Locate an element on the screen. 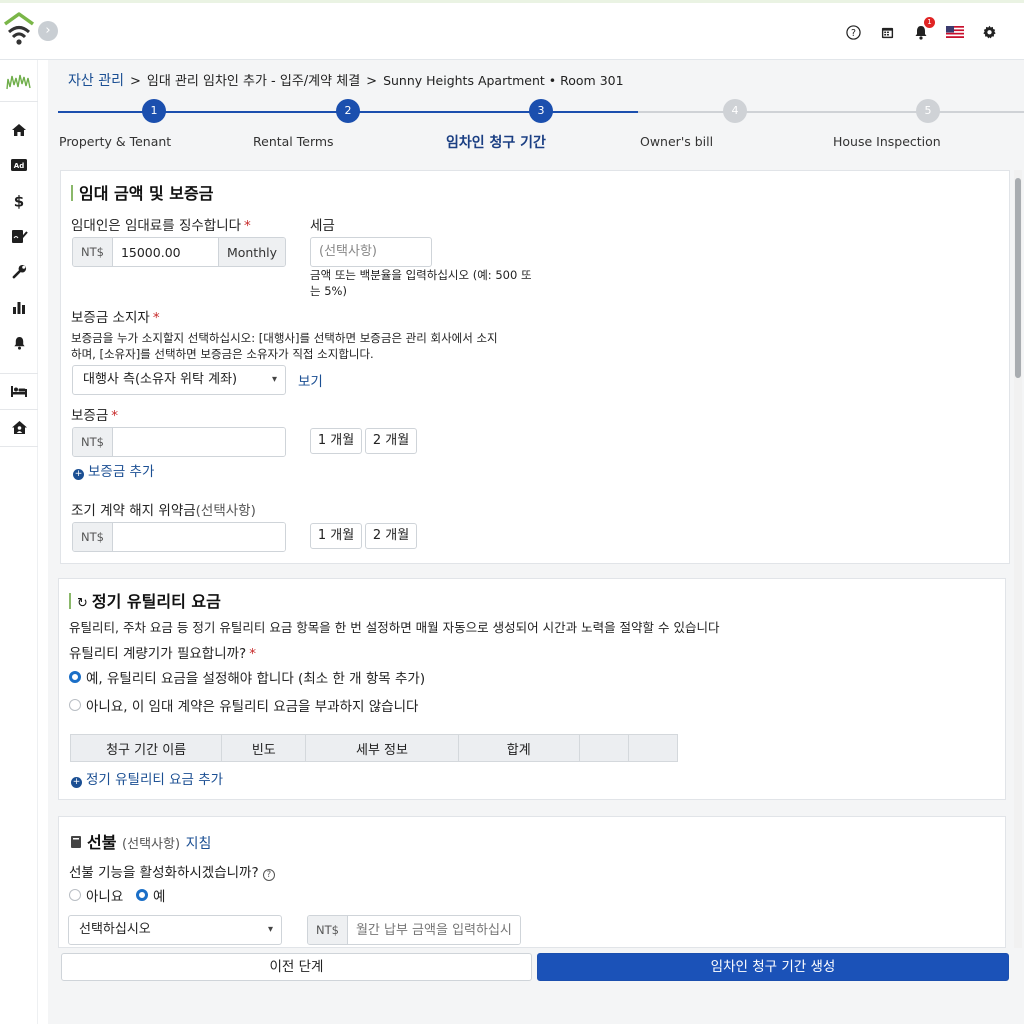 This screenshot has width=1024, height=1024. tax-input: (선택사항) is located at coordinates (371, 252).